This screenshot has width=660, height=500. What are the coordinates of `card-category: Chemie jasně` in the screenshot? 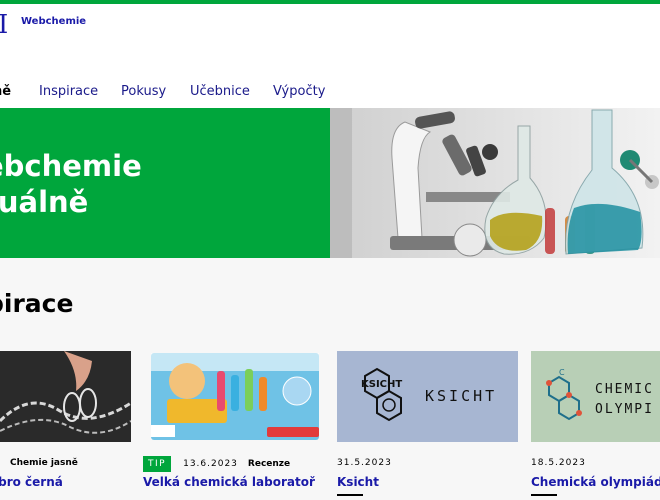 It's located at (44, 463).